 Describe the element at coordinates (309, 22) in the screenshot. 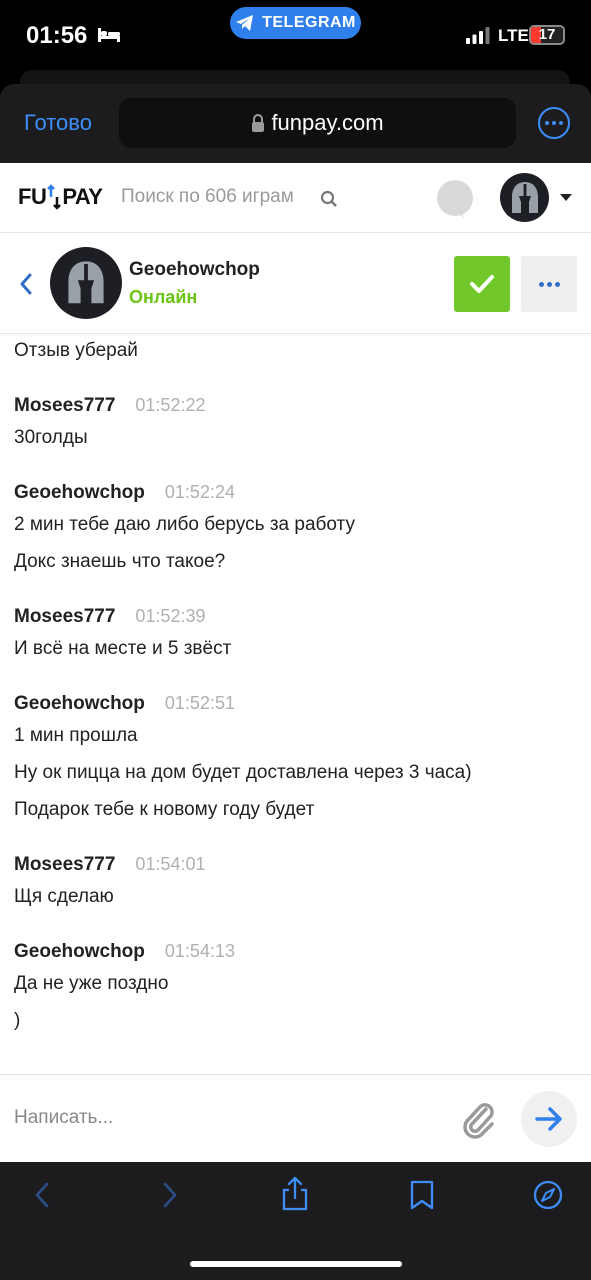

I see `telegram-label: TELEGRAM` at that location.